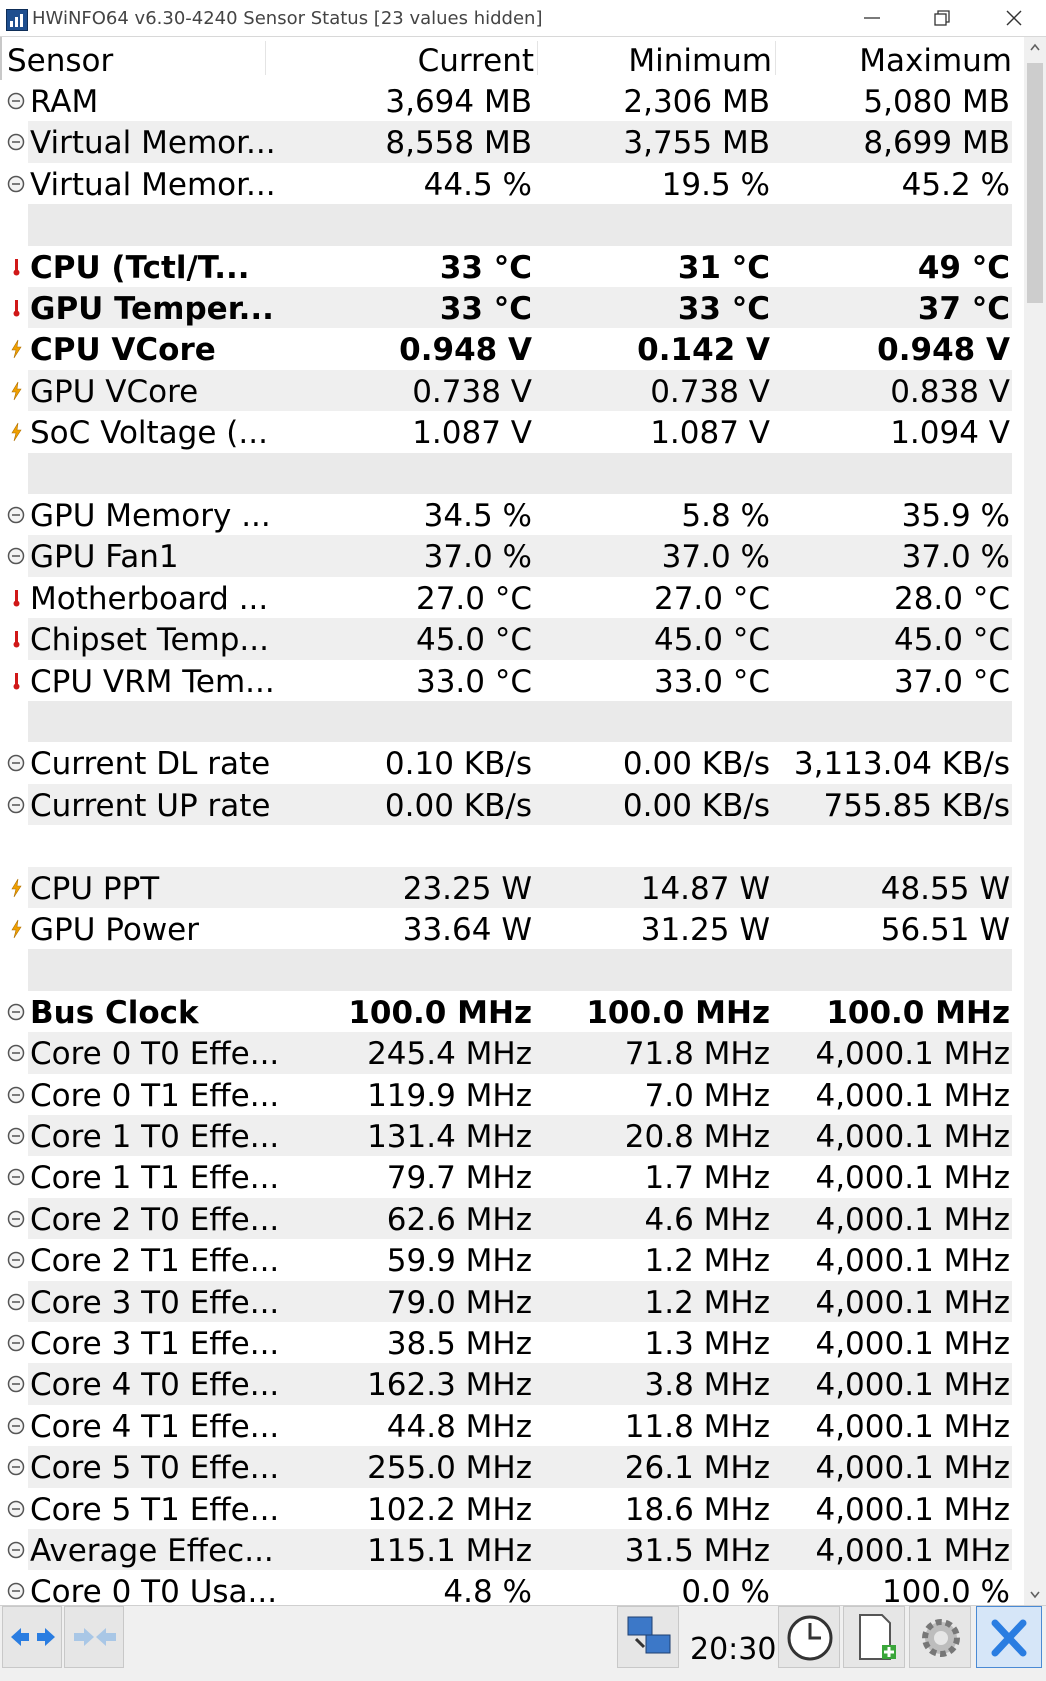  I want to click on scroll-up-arrow, so click(1035, 48).